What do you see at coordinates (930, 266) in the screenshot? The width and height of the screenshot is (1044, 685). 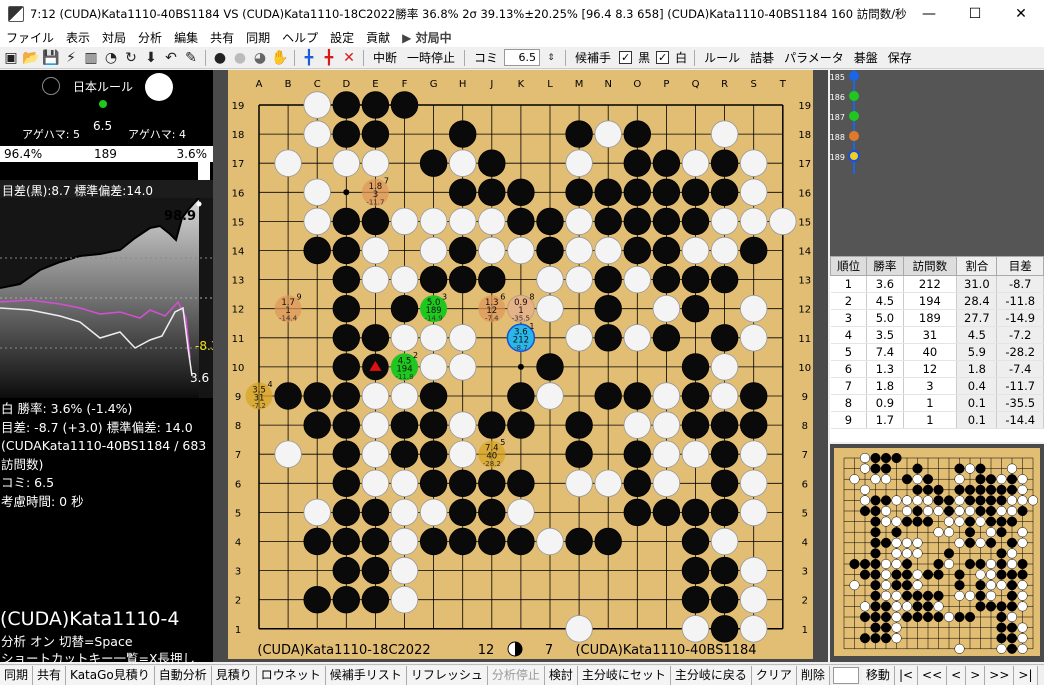 I see `header-visits: 訪問数` at bounding box center [930, 266].